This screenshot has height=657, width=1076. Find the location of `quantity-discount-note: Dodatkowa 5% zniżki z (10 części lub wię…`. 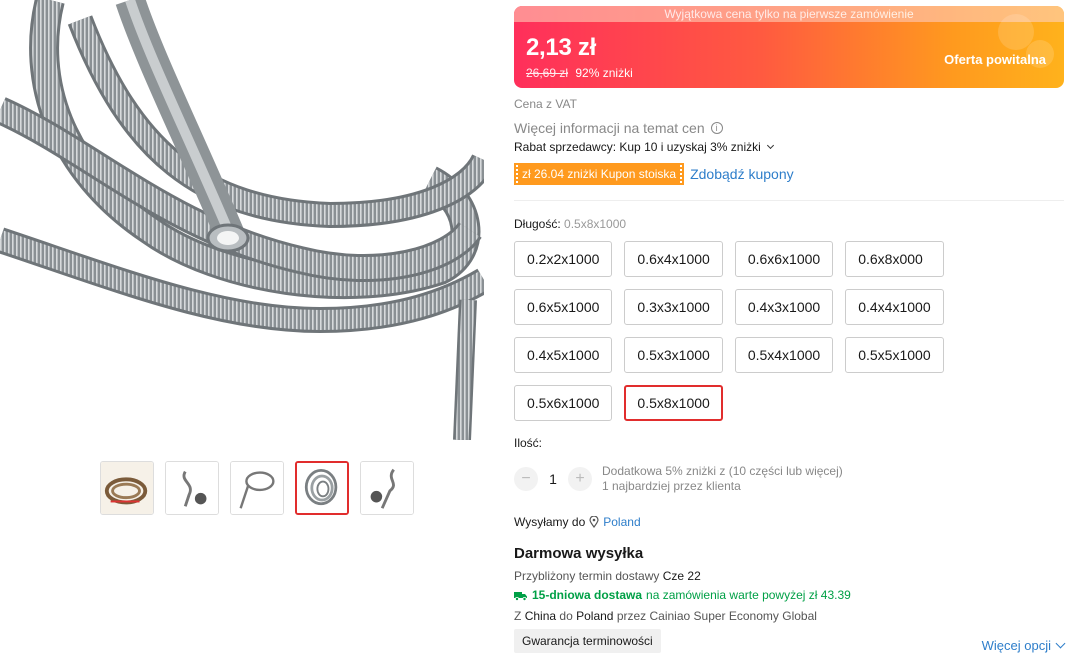

quantity-discount-note: Dodatkowa 5% zniżki z (10 części lub wię… is located at coordinates (722, 479).